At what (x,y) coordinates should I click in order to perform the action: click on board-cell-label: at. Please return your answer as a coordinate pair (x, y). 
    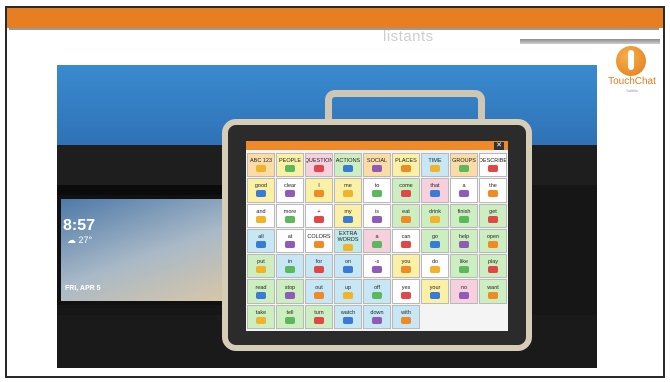
    Looking at the image, I should click on (290, 236).